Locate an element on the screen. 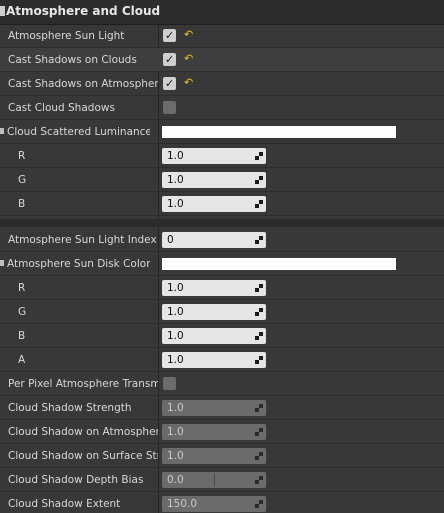  property-row-cast-shadows-on-atmosphere: Cast Shadows on Atmosphere ✓ ↶ is located at coordinates (222, 84).